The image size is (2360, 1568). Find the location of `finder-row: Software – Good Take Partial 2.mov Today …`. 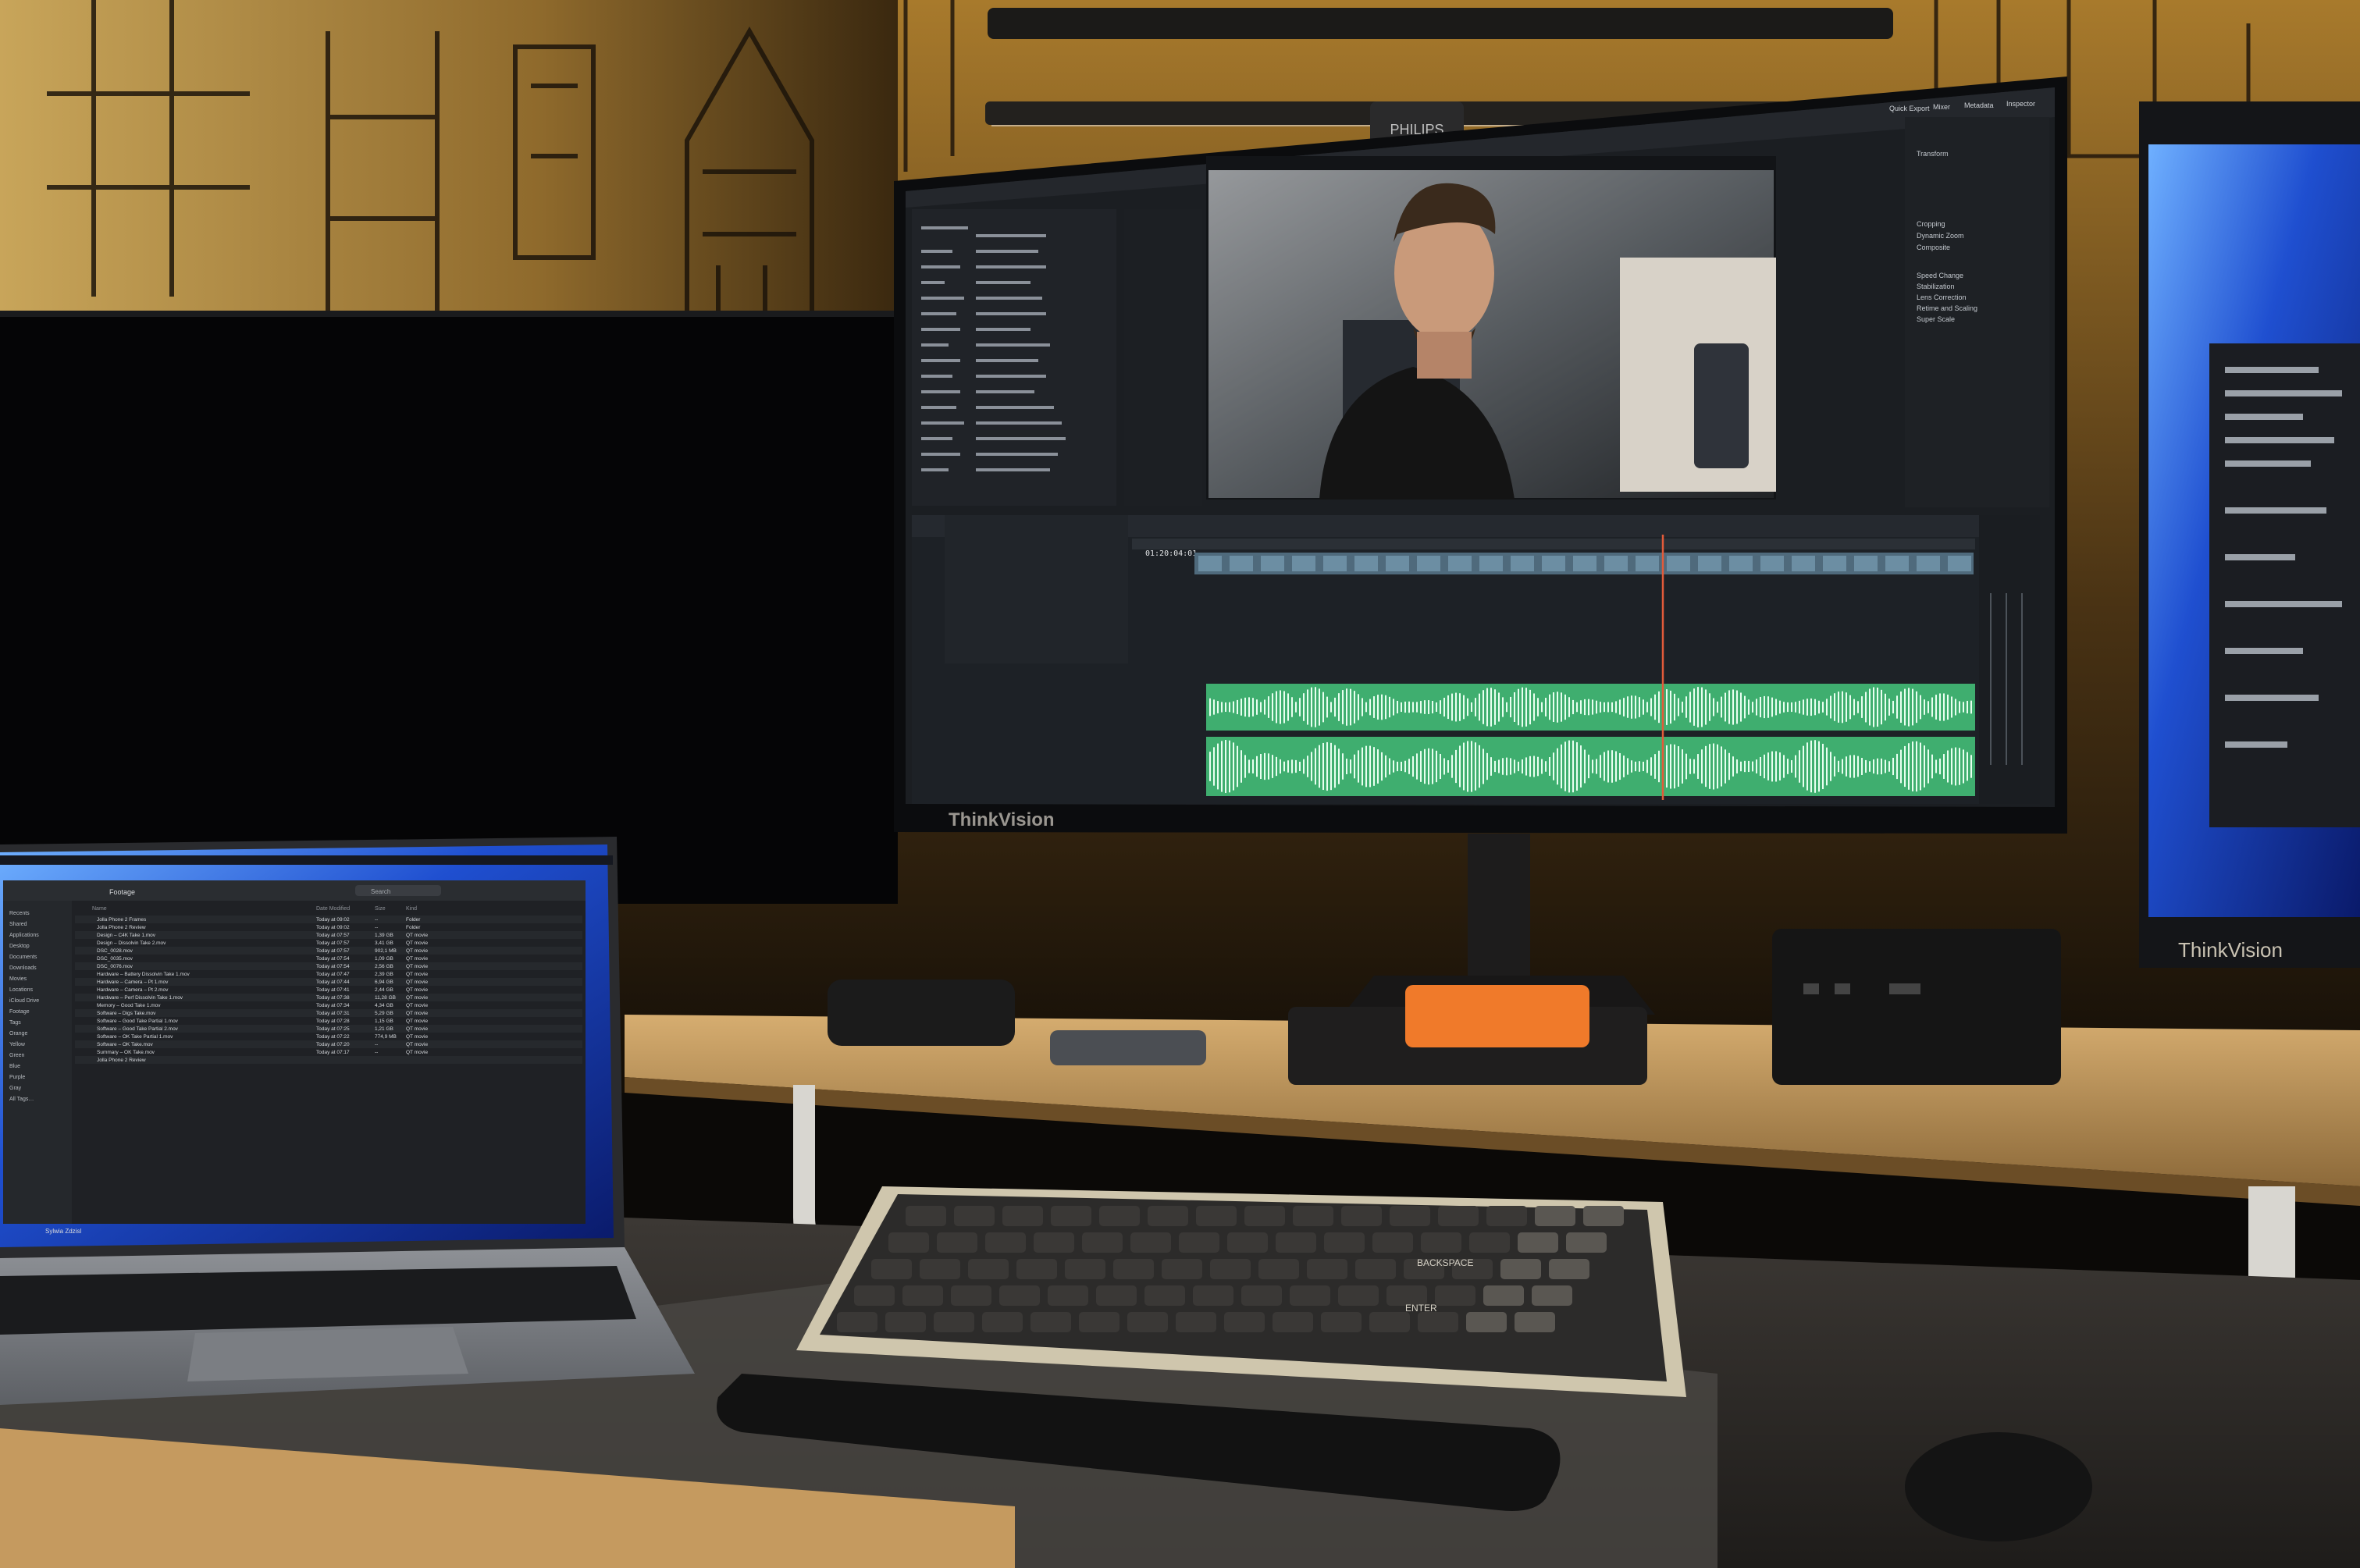

finder-row: Software – Good Take Partial 2.mov Today … is located at coordinates (328, 1029).